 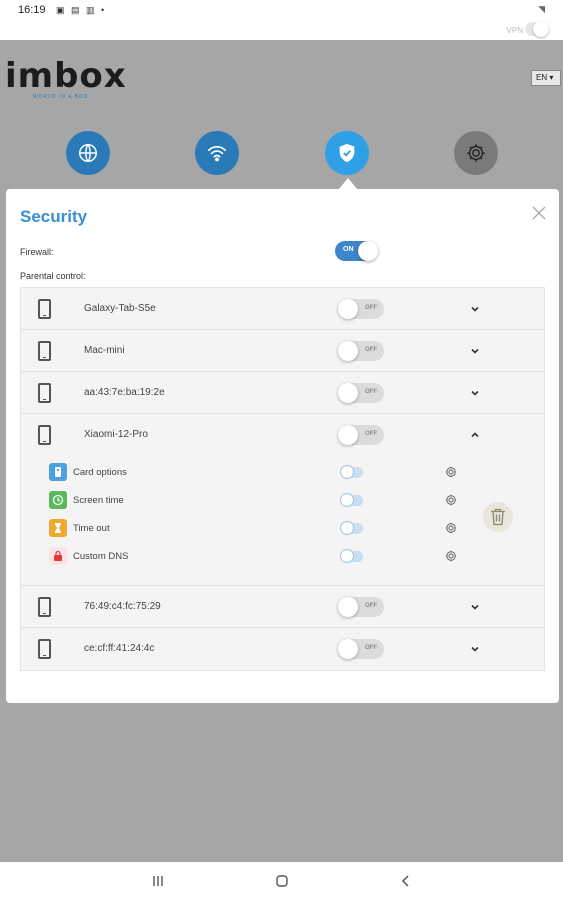 I want to click on hourglass-icon, so click(x=58, y=528).